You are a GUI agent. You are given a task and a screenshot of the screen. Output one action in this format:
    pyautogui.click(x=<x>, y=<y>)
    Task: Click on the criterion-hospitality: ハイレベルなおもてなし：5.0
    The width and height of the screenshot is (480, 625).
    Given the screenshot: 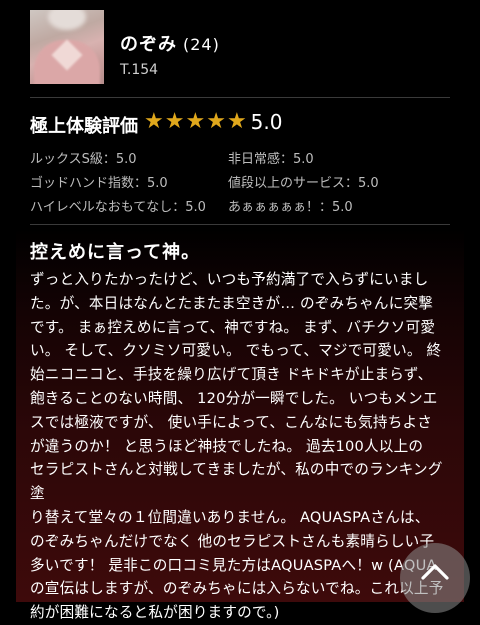 What is the action you would take?
    pyautogui.click(x=118, y=207)
    